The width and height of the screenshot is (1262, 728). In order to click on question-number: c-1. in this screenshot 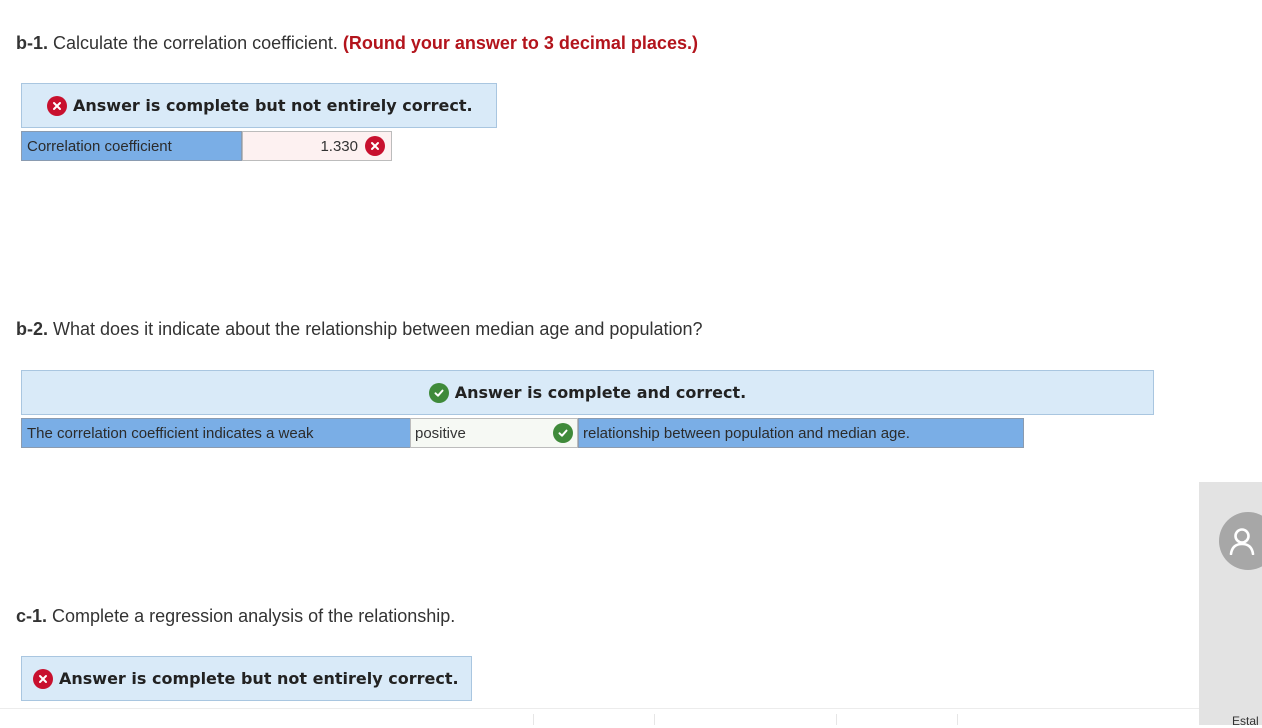, I will do `click(32, 616)`.